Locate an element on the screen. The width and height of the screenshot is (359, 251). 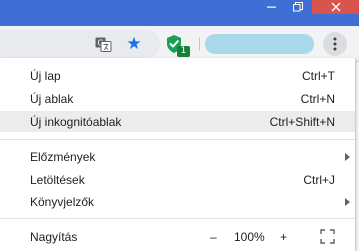
browser-toolbar: G ★ 1 is located at coordinates (179, 44).